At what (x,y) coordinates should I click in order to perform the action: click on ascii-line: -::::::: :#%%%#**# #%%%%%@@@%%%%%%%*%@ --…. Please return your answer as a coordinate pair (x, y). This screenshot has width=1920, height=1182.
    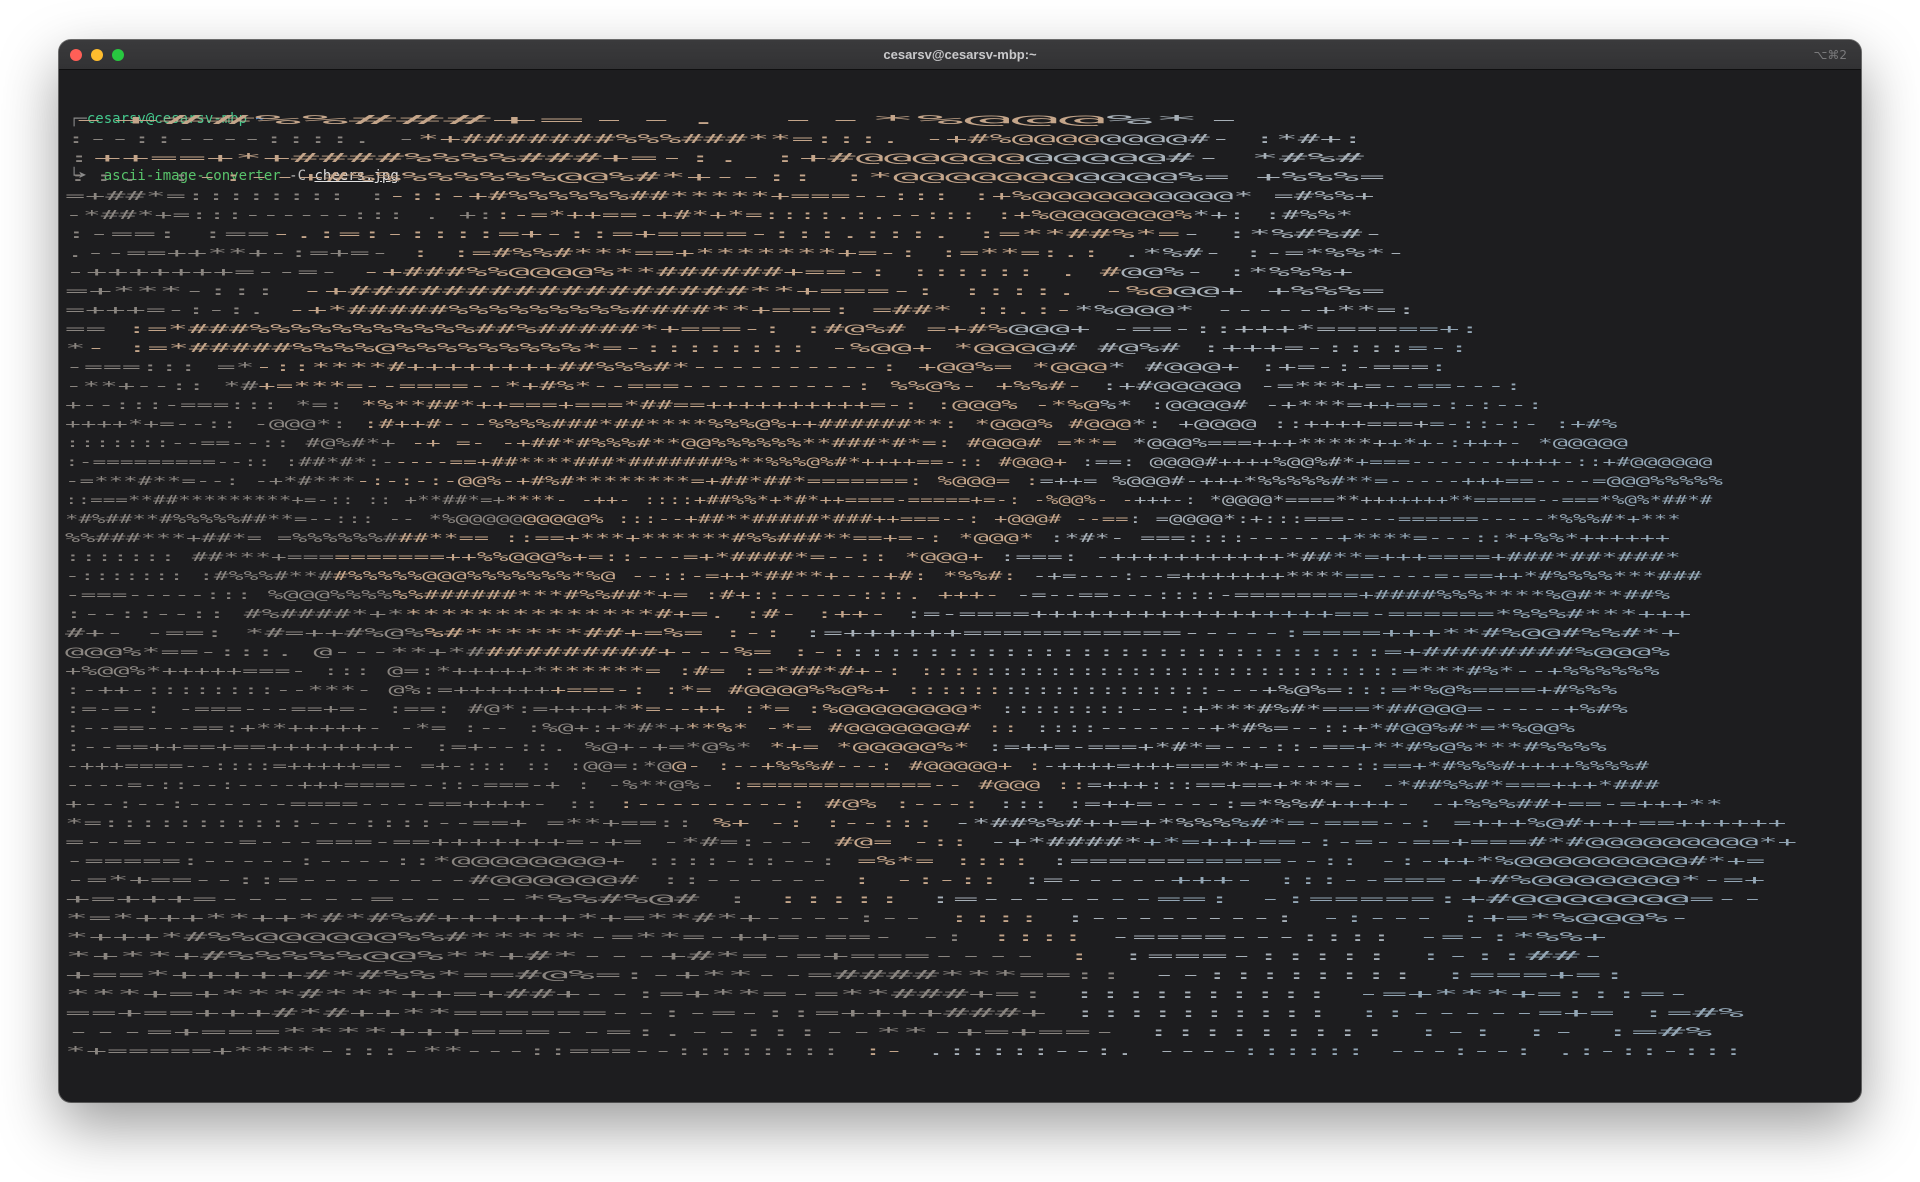
    Looking at the image, I should click on (884, 576).